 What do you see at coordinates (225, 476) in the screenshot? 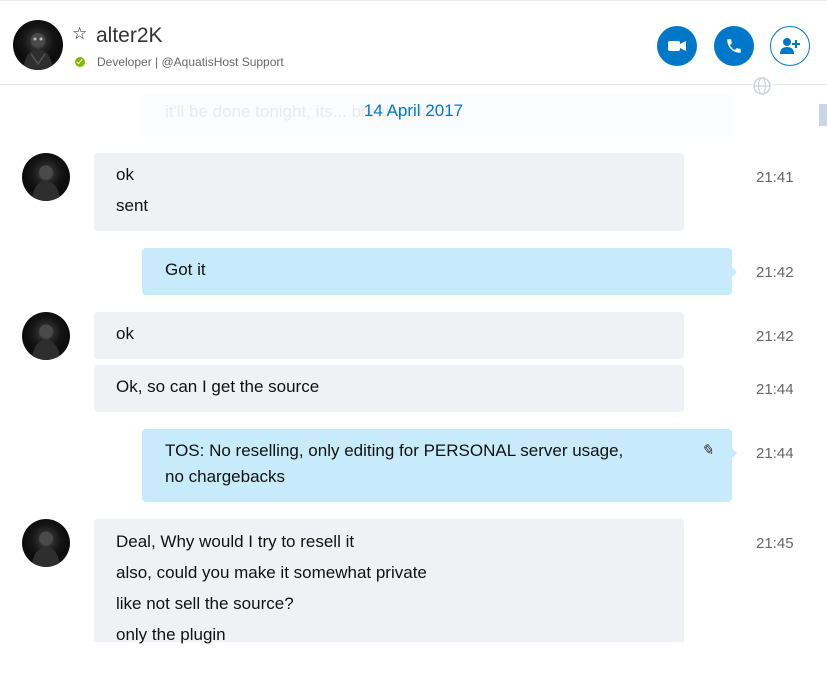
I see `message-text: no chargebacks` at bounding box center [225, 476].